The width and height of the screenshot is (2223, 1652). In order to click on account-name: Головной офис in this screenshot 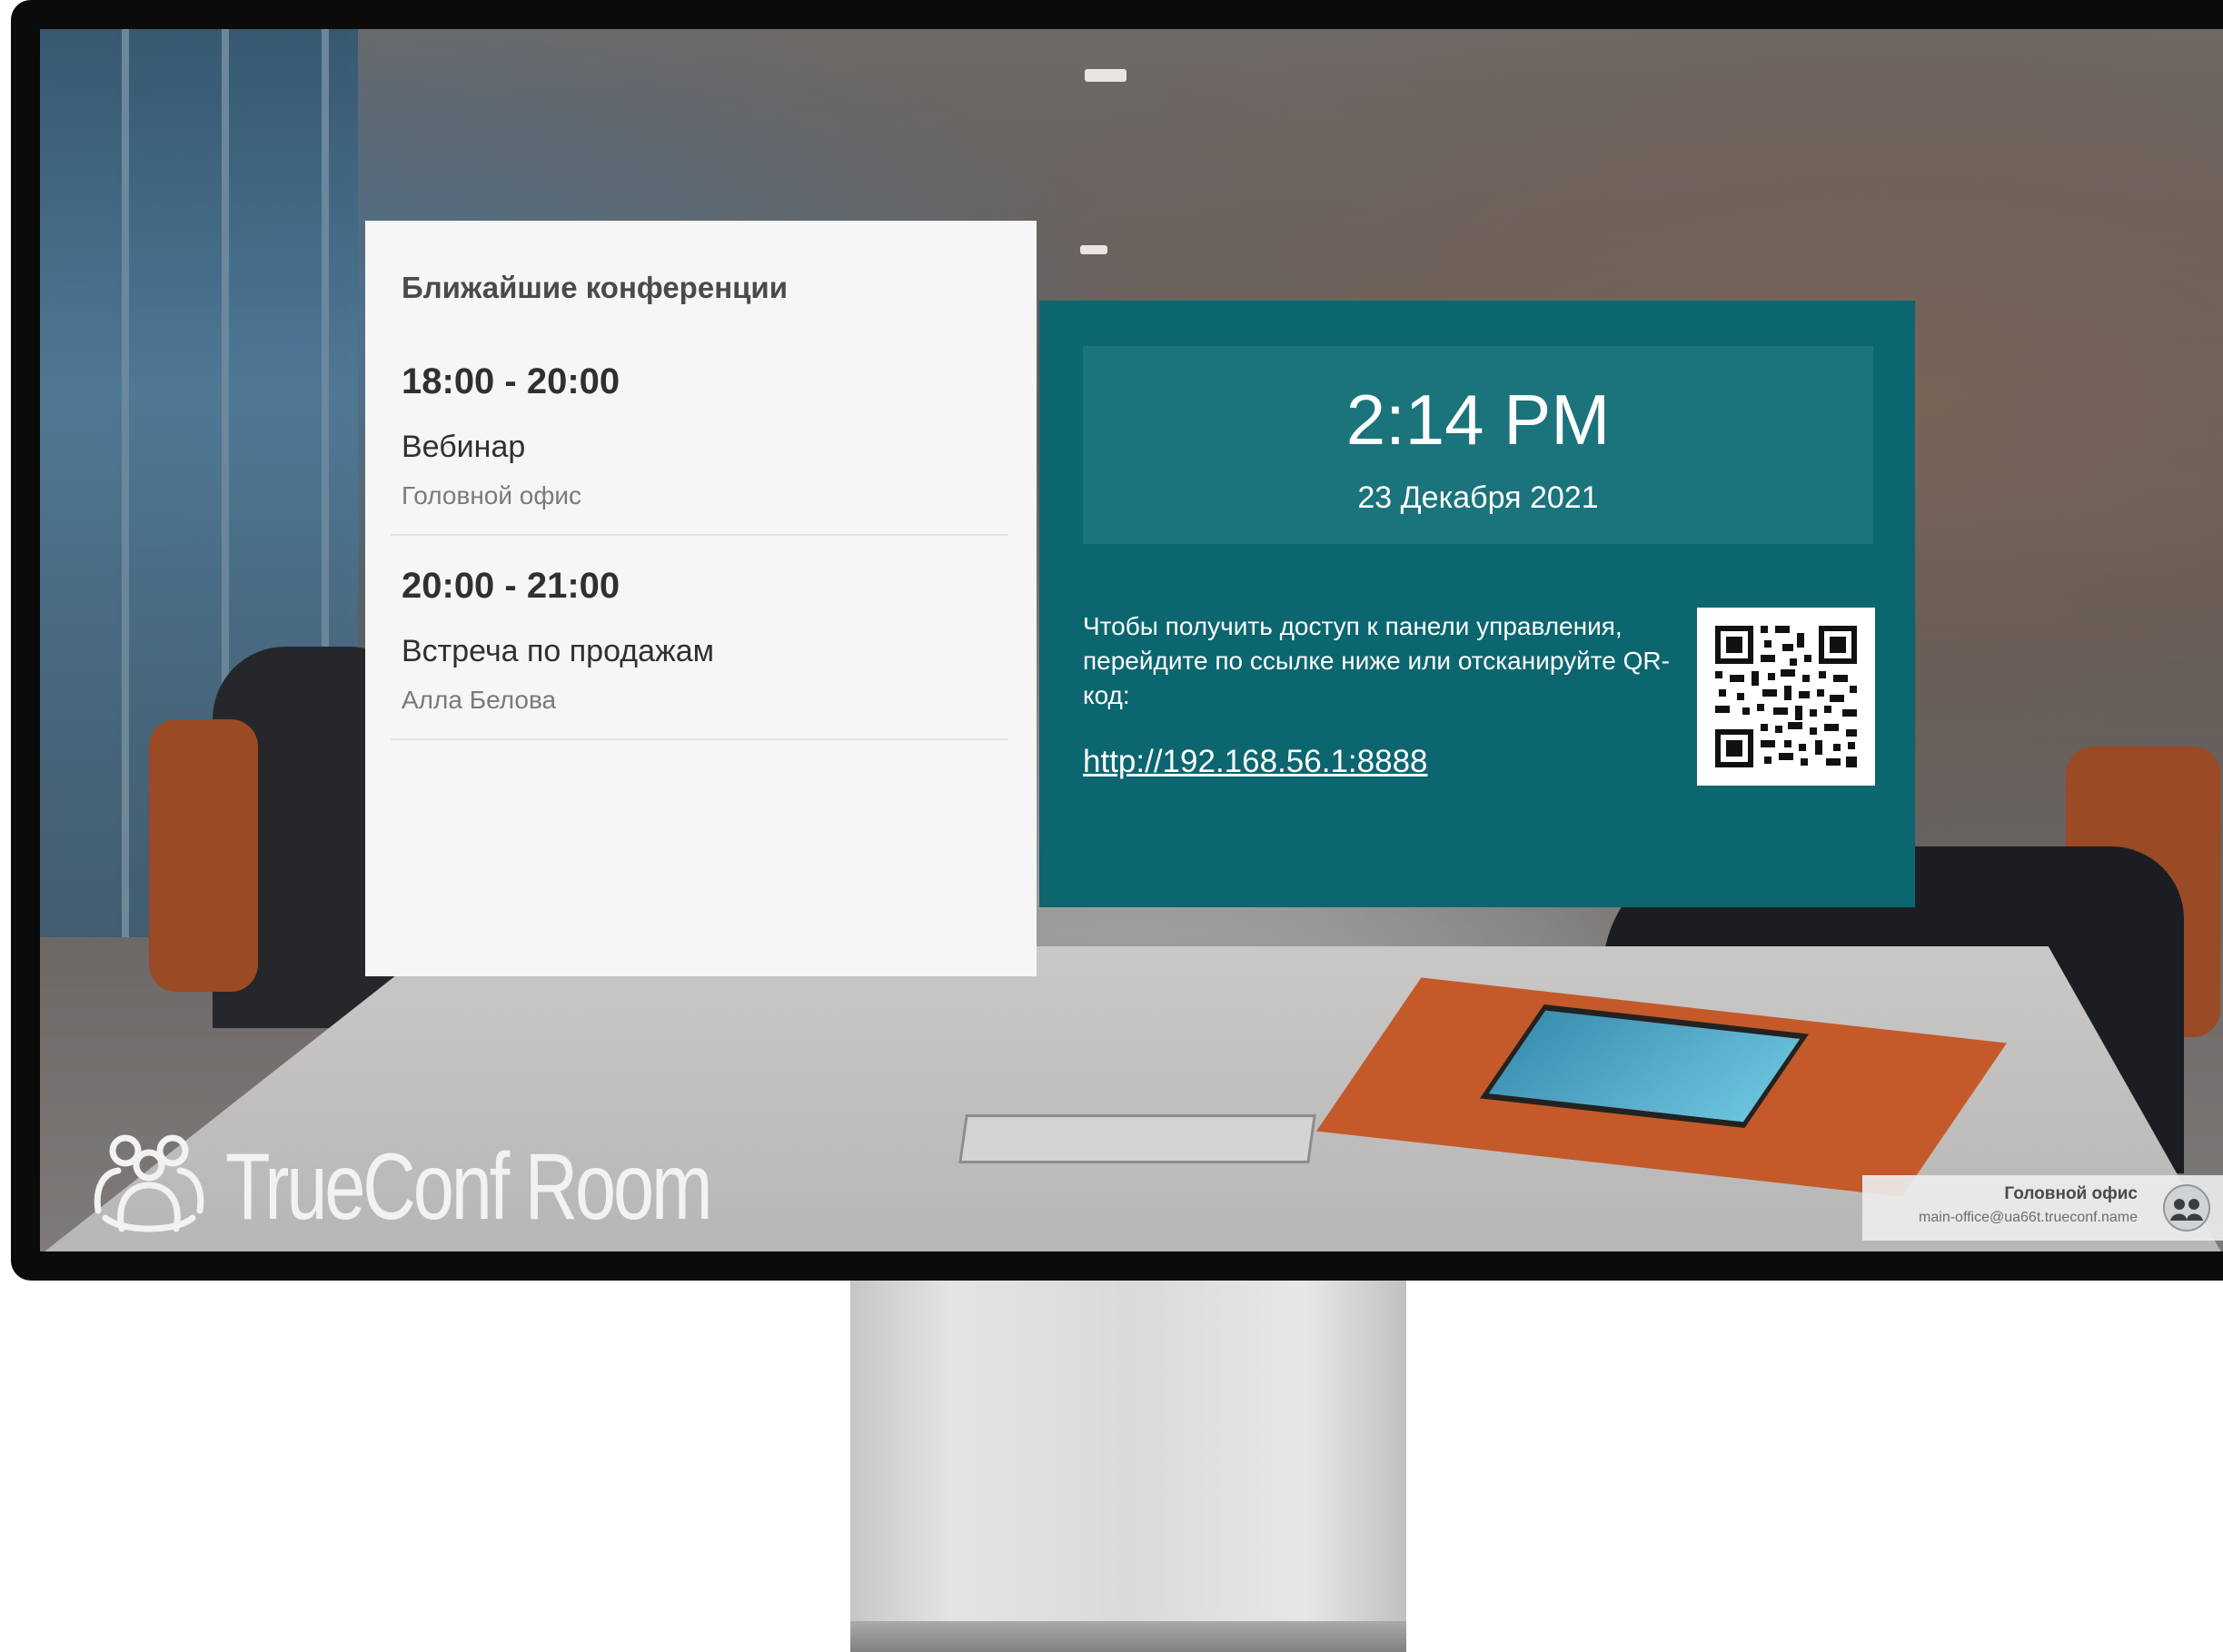, I will do `click(2071, 1193)`.